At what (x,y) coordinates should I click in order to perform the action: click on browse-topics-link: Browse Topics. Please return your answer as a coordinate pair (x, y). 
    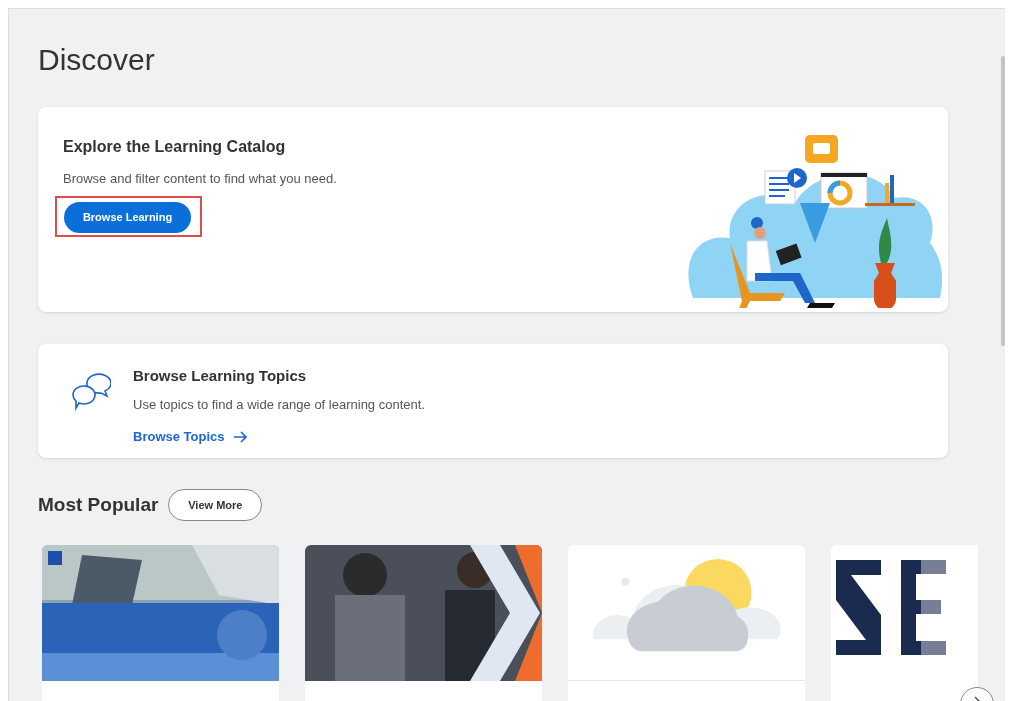
    Looking at the image, I should click on (190, 437).